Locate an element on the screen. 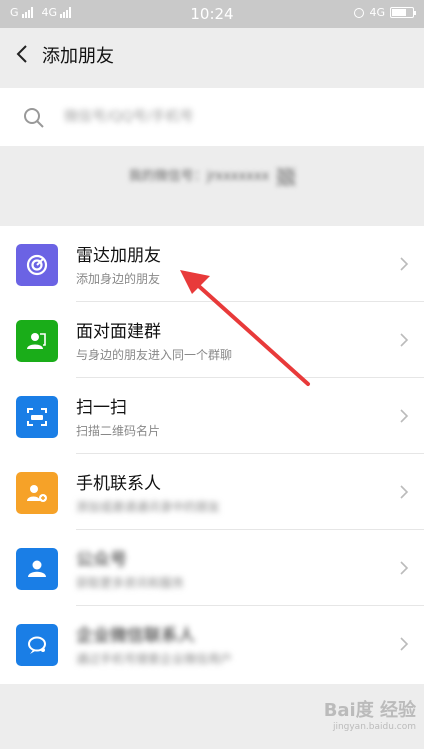 This screenshot has width=424, height=749. option-phone-contacts: 手机联系人 添加或邀请通讯录中的朋友 is located at coordinates (212, 492).